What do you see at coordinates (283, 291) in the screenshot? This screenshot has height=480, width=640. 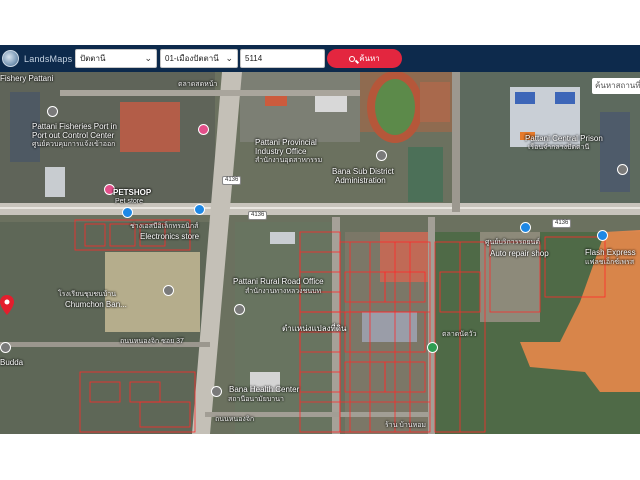 I see `label-rural-thai: สำนักงานทางหลวงชนบท` at bounding box center [283, 291].